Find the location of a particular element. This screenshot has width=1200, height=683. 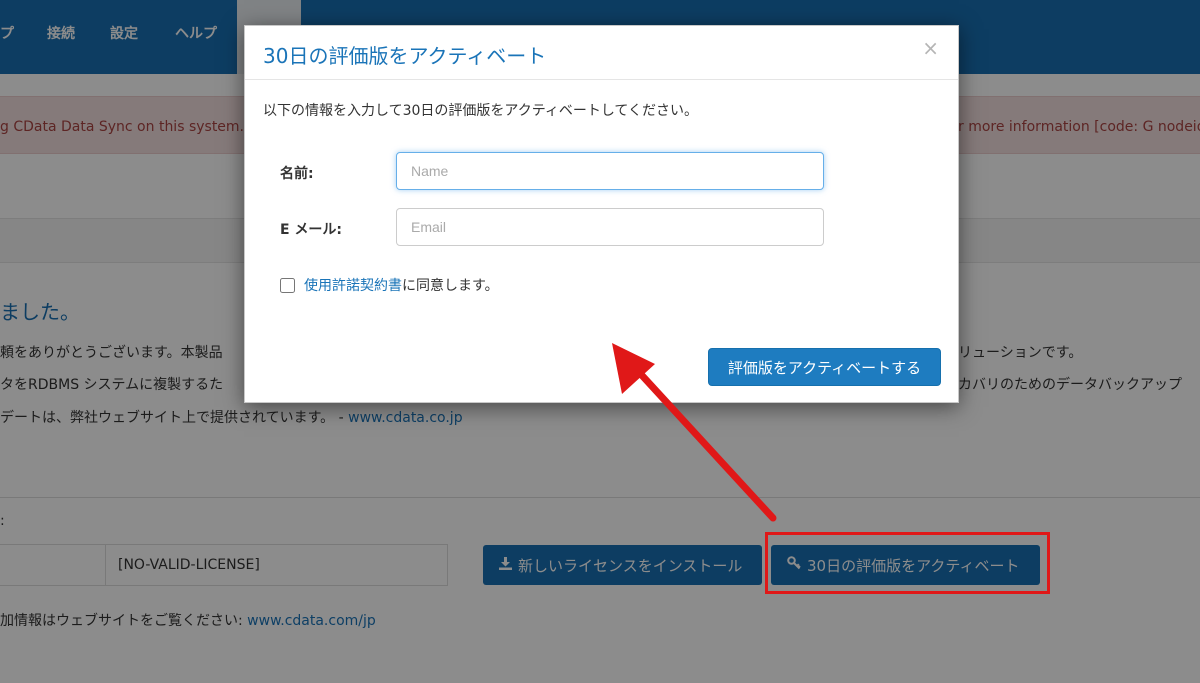

submit-activate-button: 評価版をアクティベートする is located at coordinates (824, 367).